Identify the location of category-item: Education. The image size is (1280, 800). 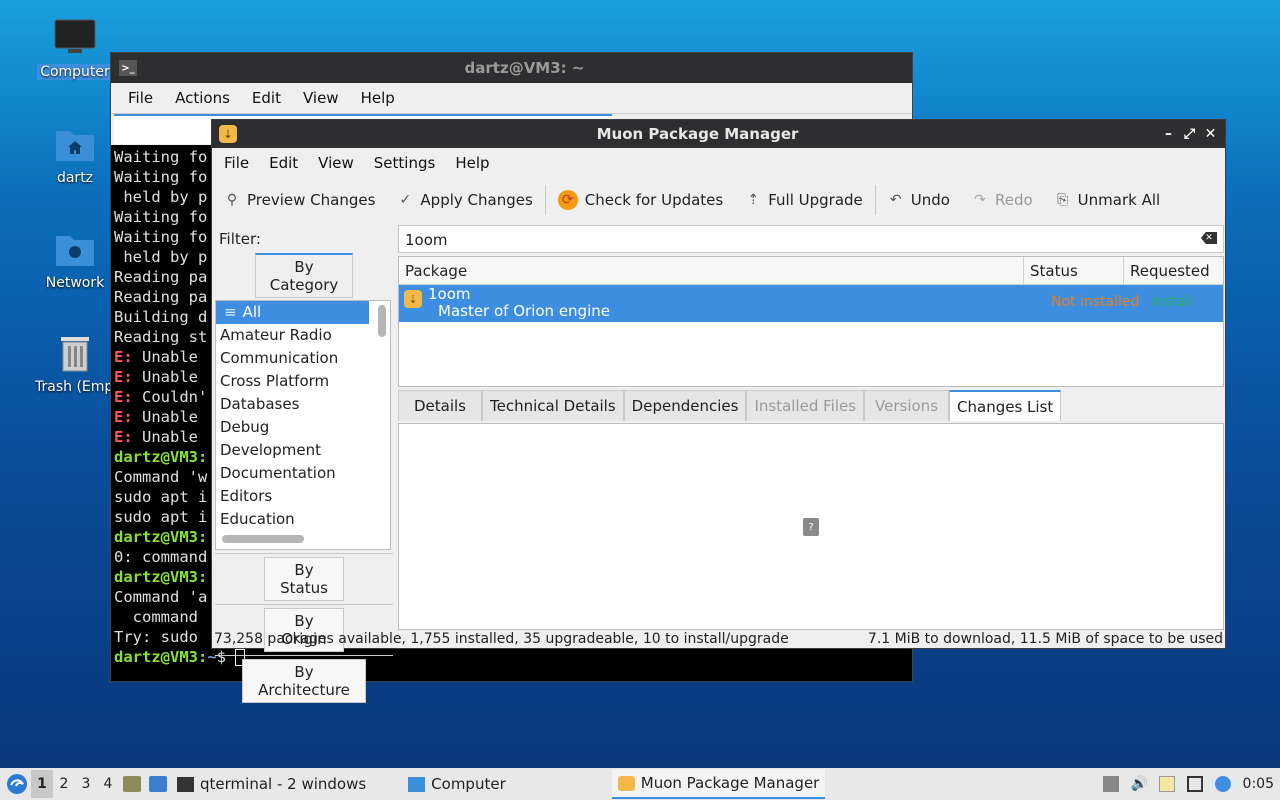
(292, 519).